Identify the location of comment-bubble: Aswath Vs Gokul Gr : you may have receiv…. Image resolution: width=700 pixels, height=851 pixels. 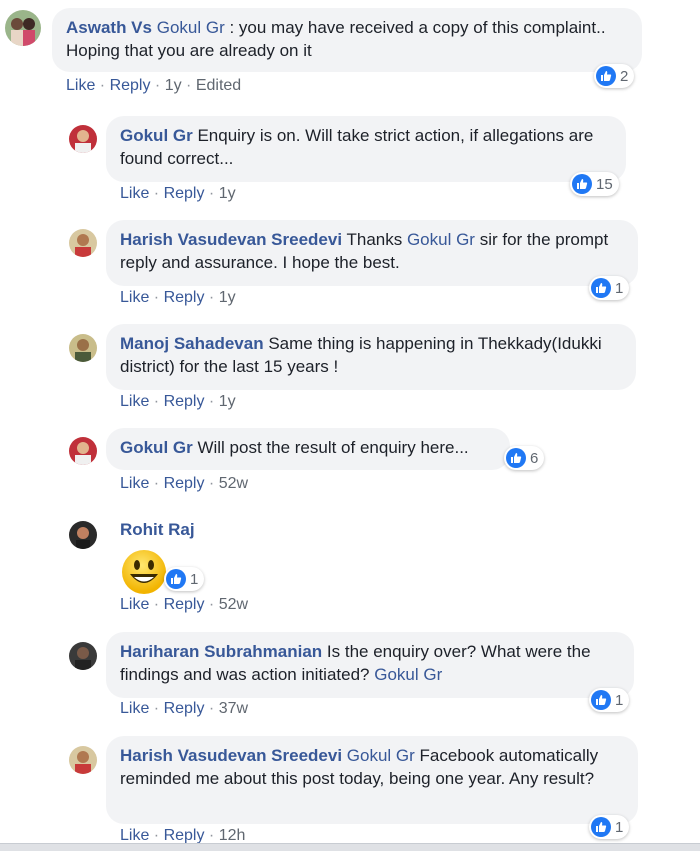
(347, 40).